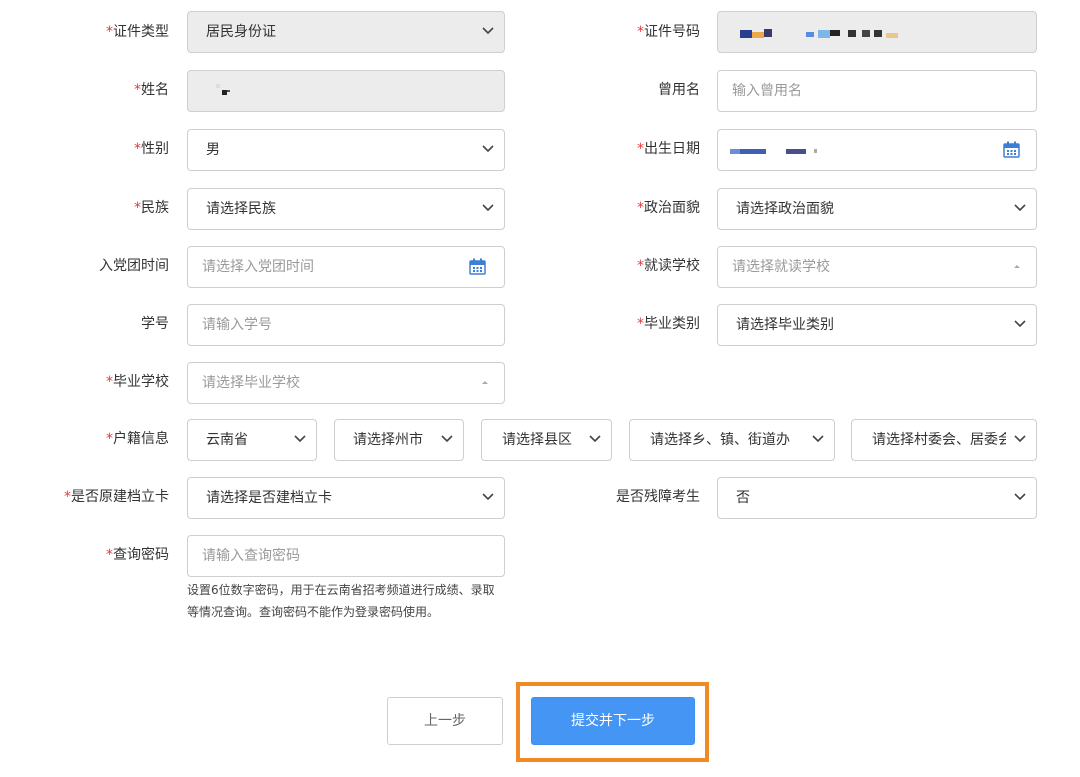 This screenshot has height=777, width=1080. I want to click on query-password-input, so click(346, 556).